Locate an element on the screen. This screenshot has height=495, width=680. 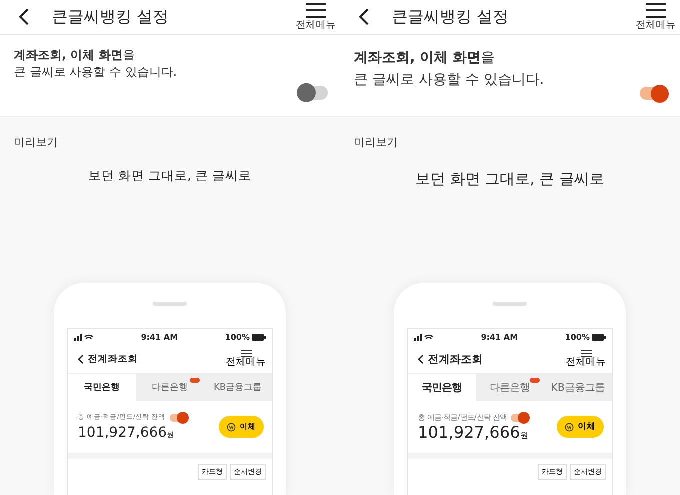
transfer-button: 이체 is located at coordinates (580, 427).